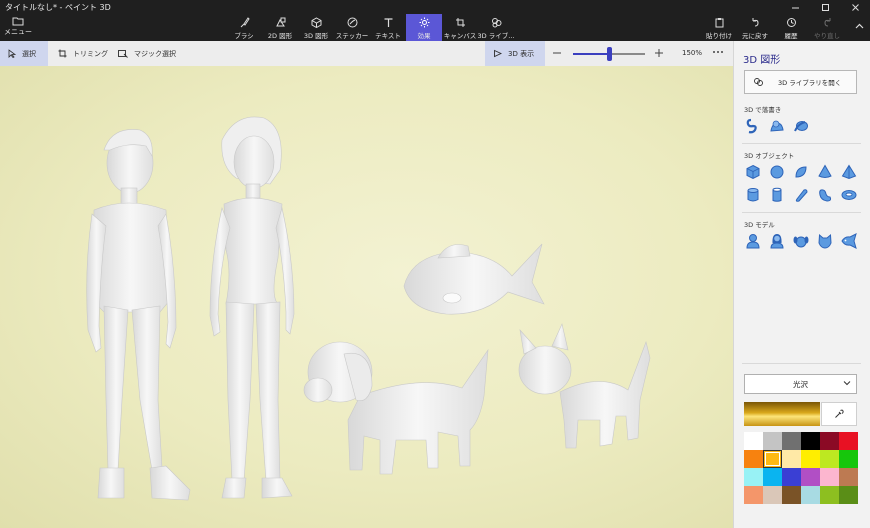  I want to click on zoom-slider-thumb, so click(609, 54).